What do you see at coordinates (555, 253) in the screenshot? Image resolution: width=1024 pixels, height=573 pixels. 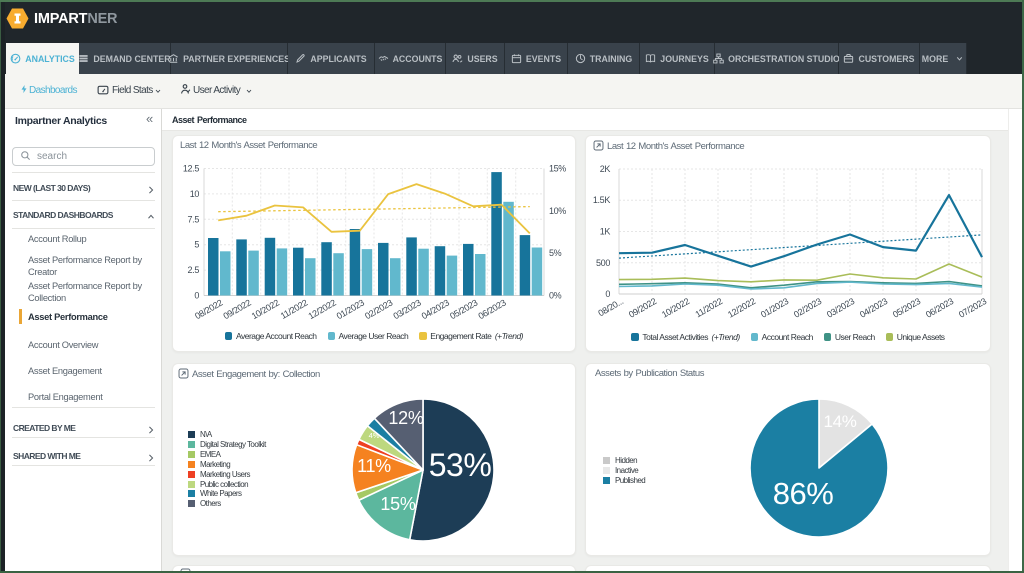 I see `svg-text: 5%` at bounding box center [555, 253].